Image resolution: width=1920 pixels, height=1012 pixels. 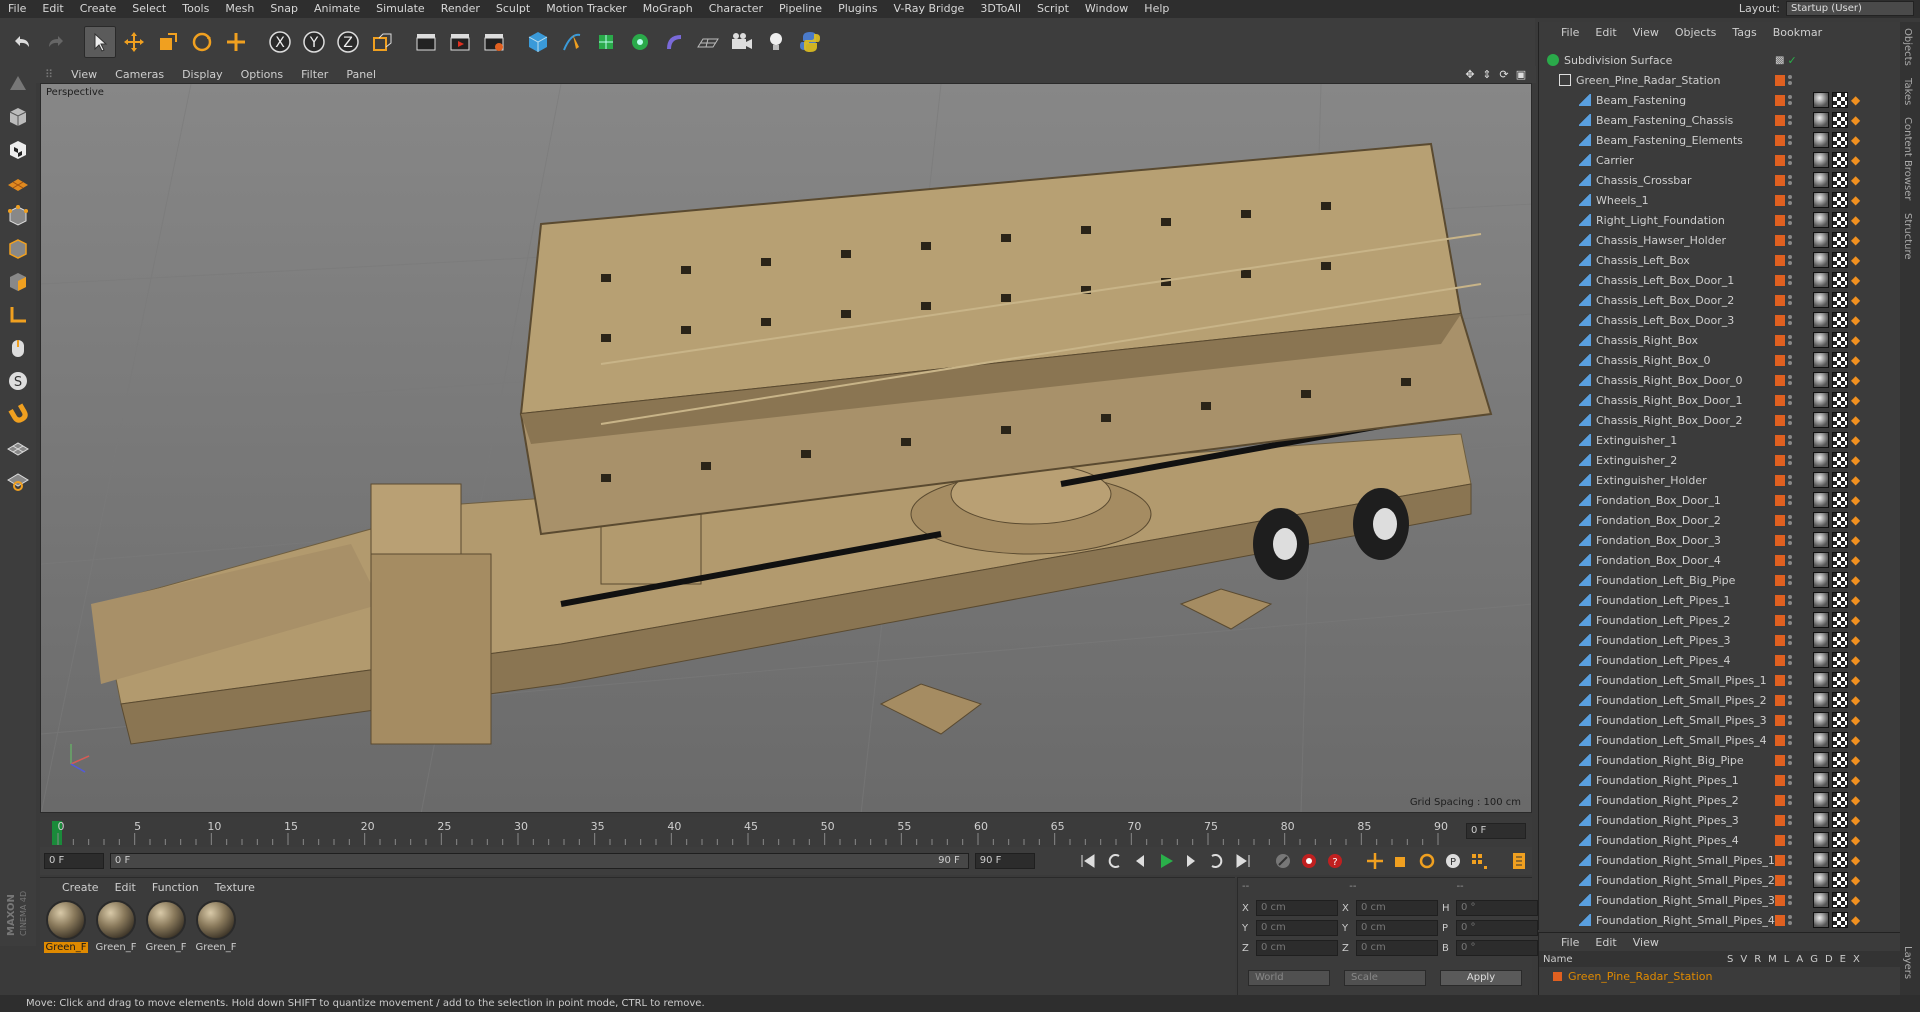 I want to click on object-row: Foundation_Left_Big_Pipe ◆, so click(x=1720, y=580).